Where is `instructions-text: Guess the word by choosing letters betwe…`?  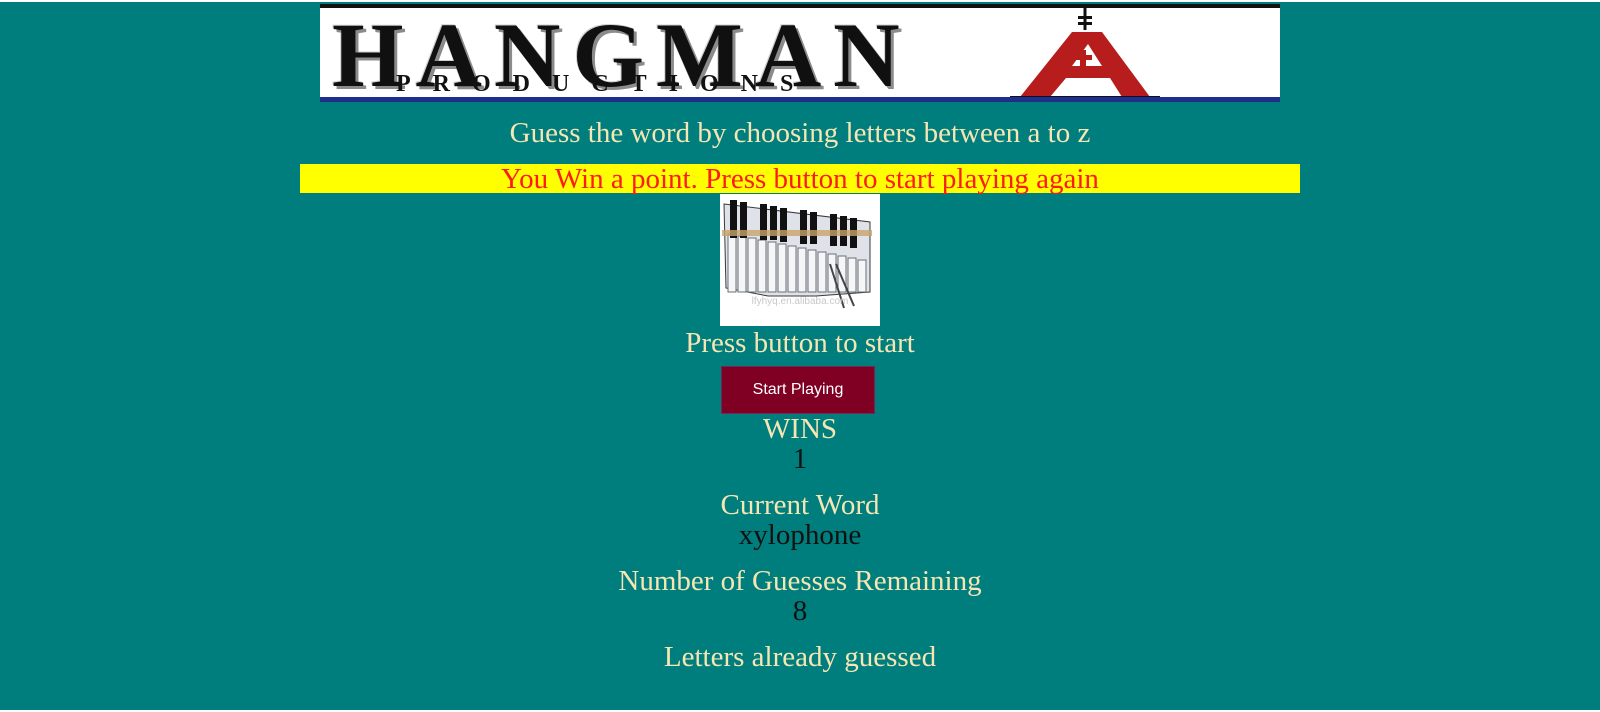 instructions-text: Guess the word by choosing letters betwe… is located at coordinates (800, 133).